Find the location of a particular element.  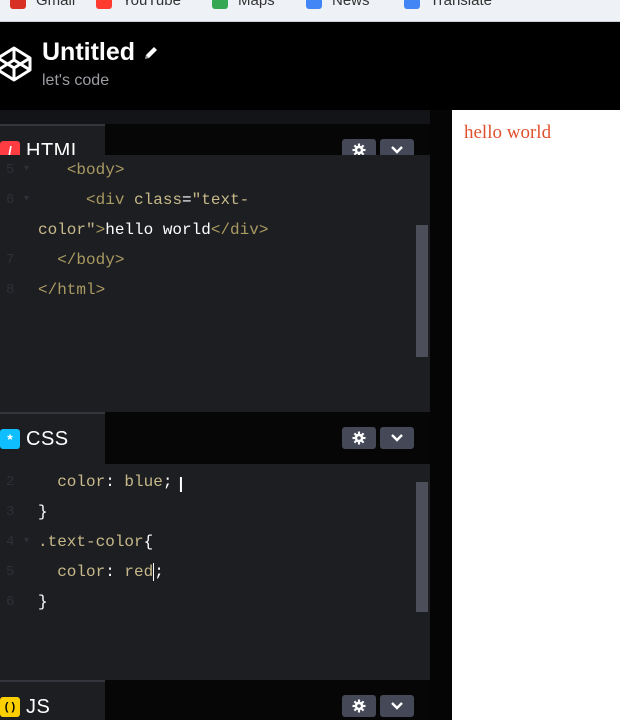

code-text: color: red; is located at coordinates (101, 572).